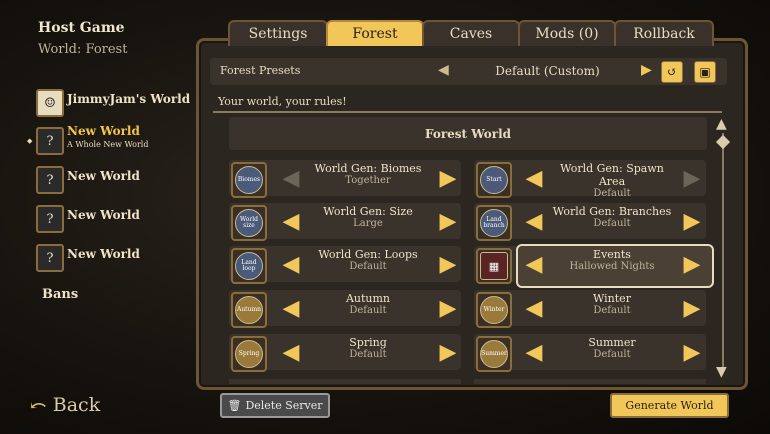 The width and height of the screenshot is (770, 434). Describe the element at coordinates (83, 49) in the screenshot. I see `world-subtitle: World: Forest` at that location.